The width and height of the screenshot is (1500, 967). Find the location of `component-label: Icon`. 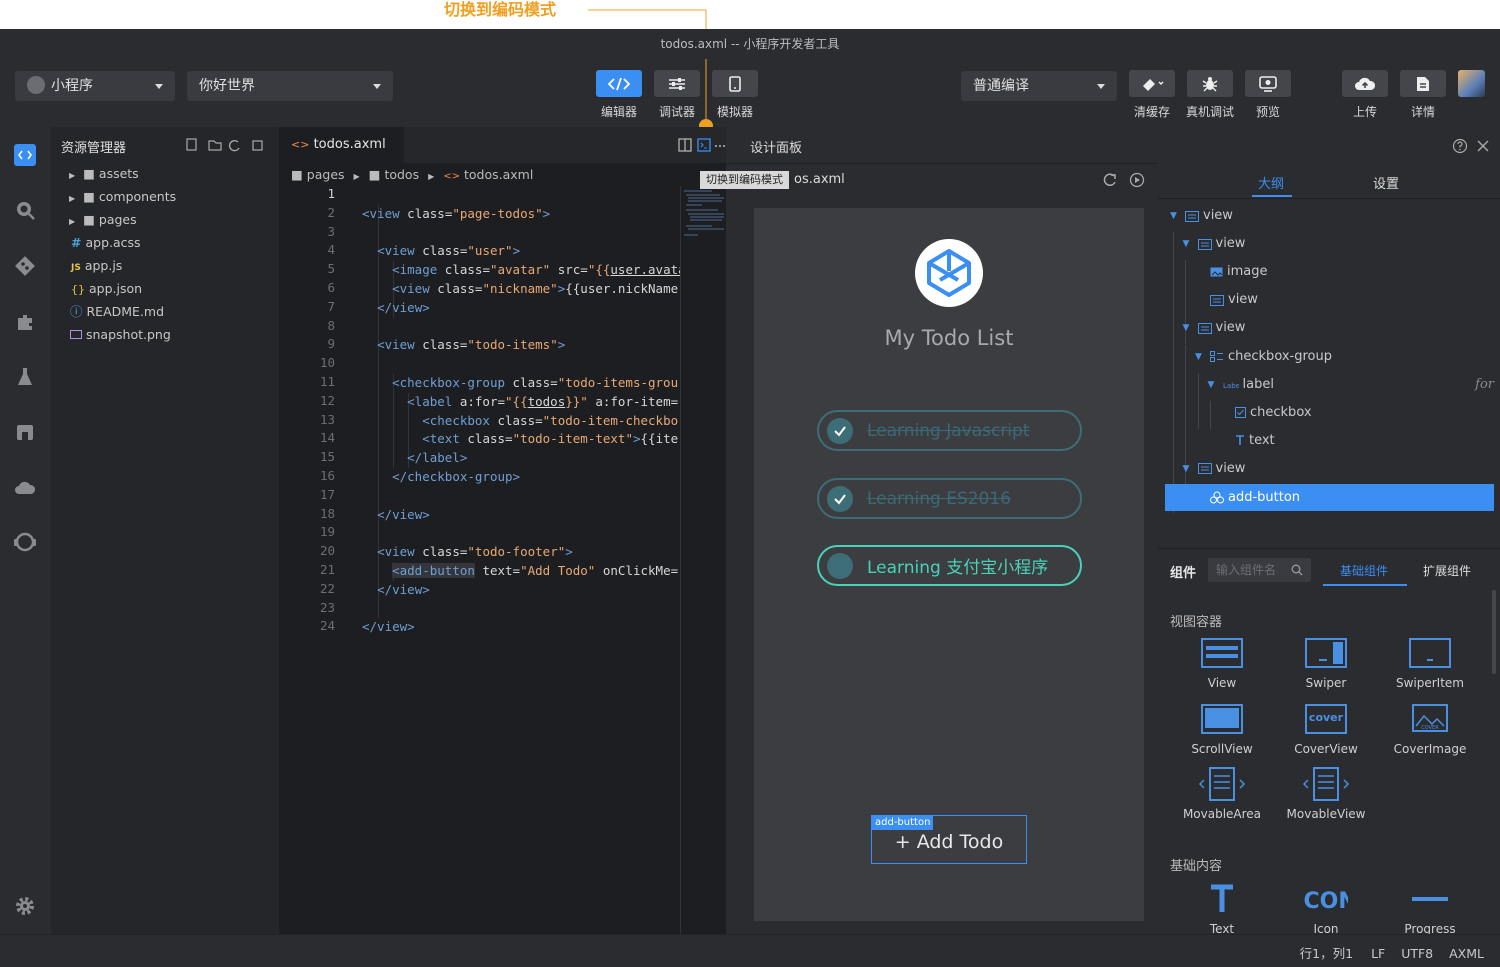

component-label: Icon is located at coordinates (1326, 928).